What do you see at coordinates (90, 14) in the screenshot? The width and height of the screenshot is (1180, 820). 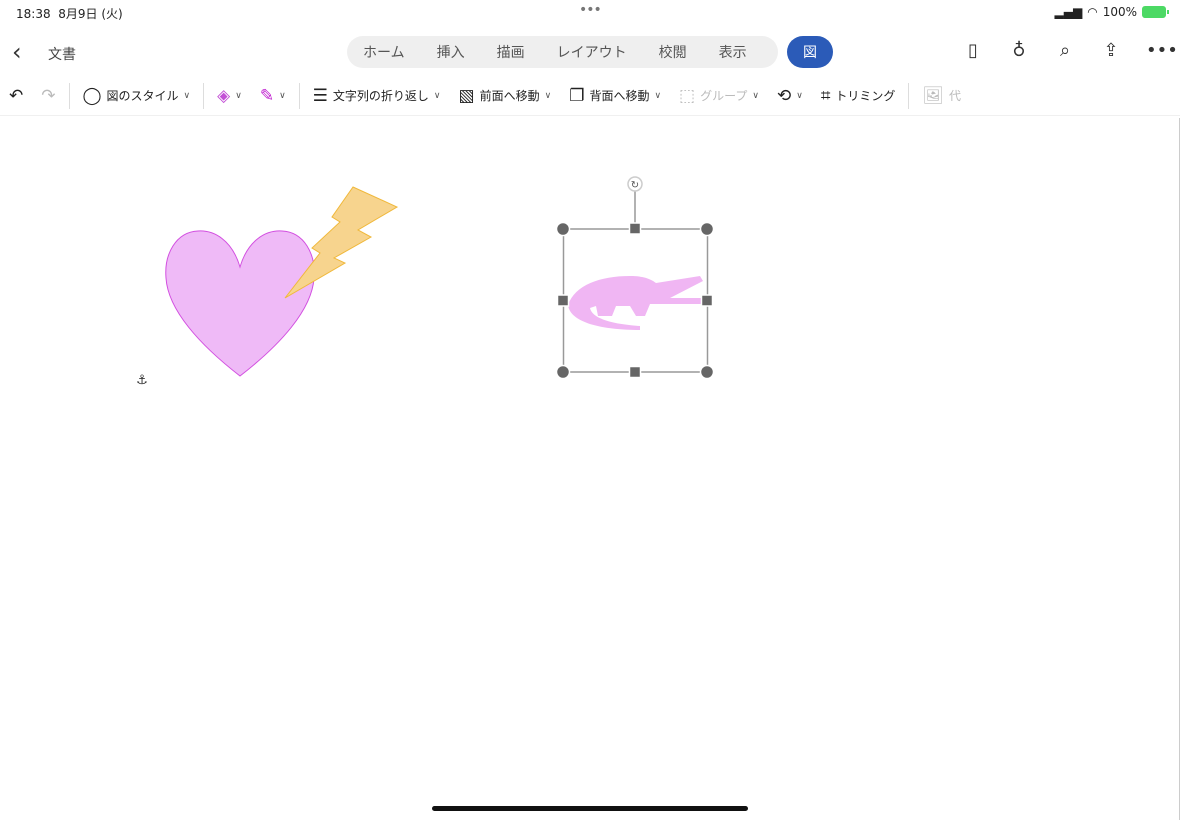 I see `date: 8月9日 (火)` at bounding box center [90, 14].